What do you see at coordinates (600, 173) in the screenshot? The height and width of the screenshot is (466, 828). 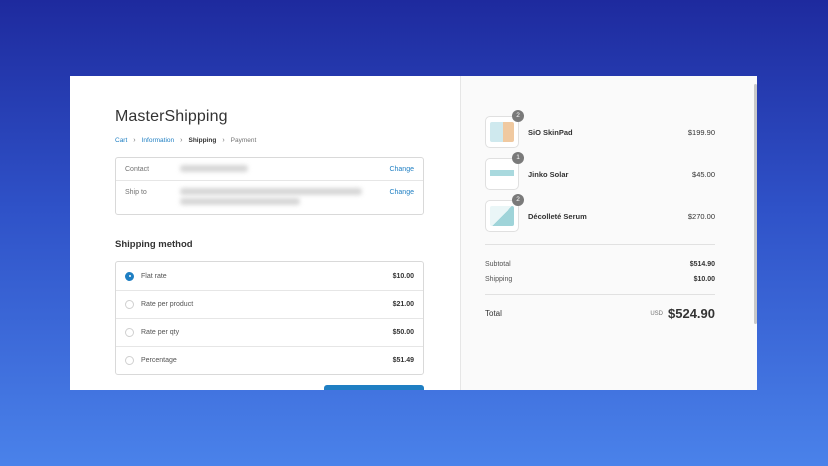 I see `cart-item: 1 Jinko Solar $45.00` at bounding box center [600, 173].